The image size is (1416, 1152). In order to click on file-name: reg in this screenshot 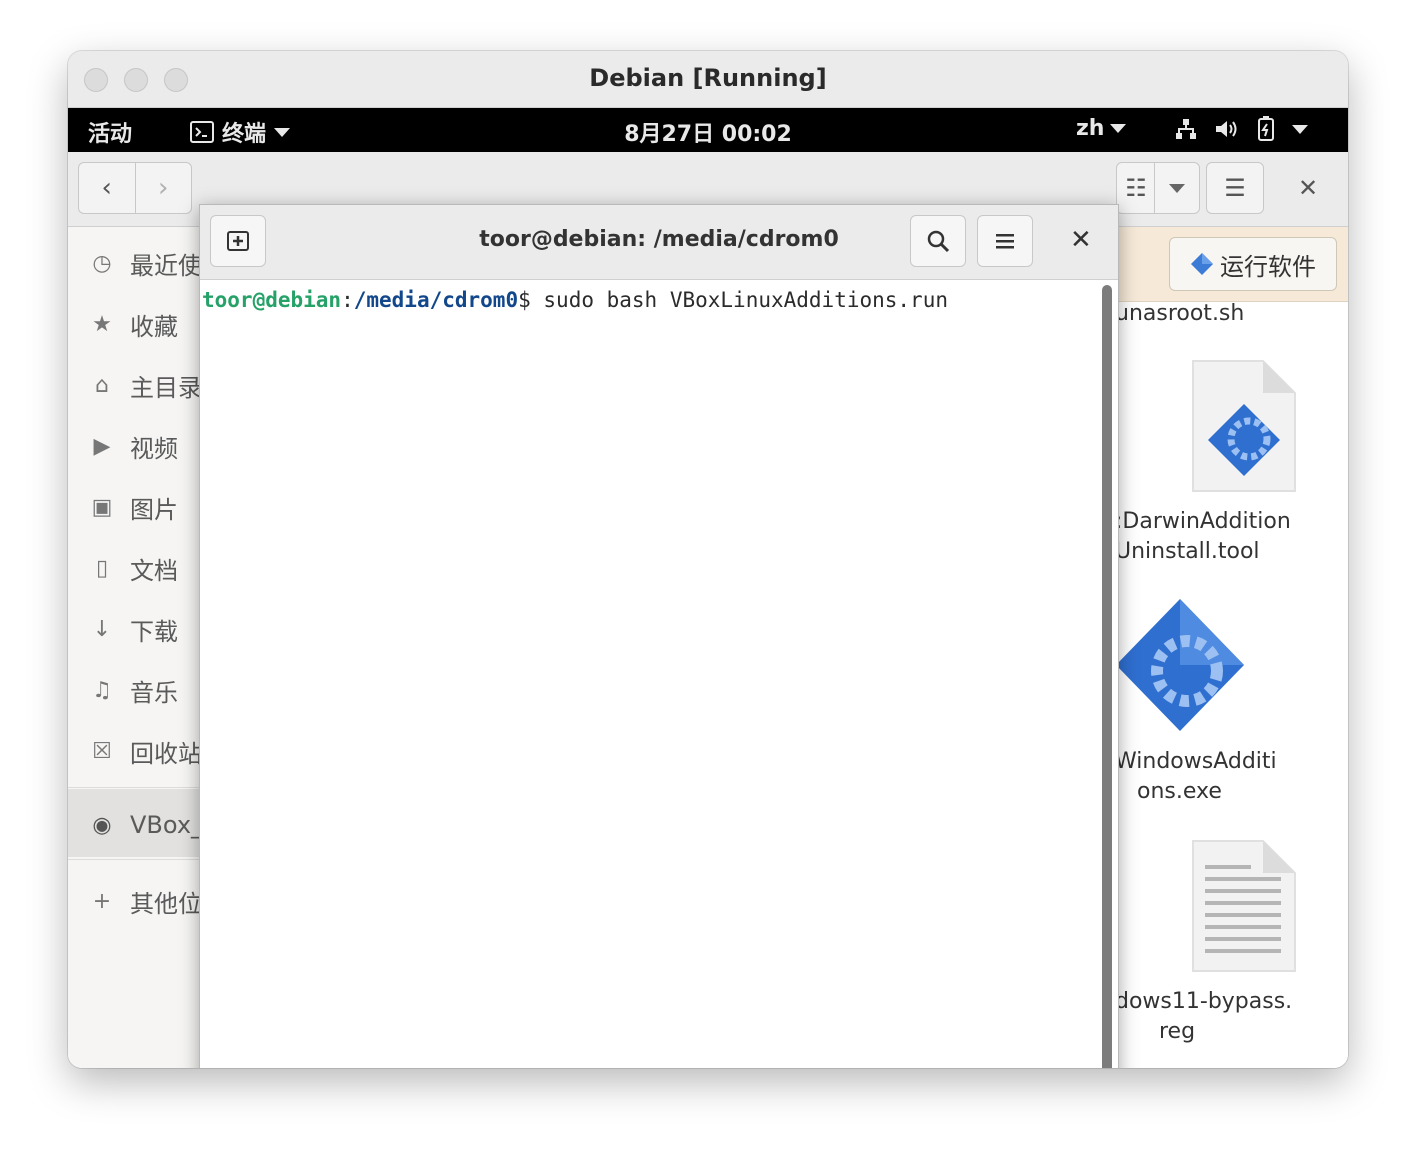, I will do `click(1177, 1032)`.